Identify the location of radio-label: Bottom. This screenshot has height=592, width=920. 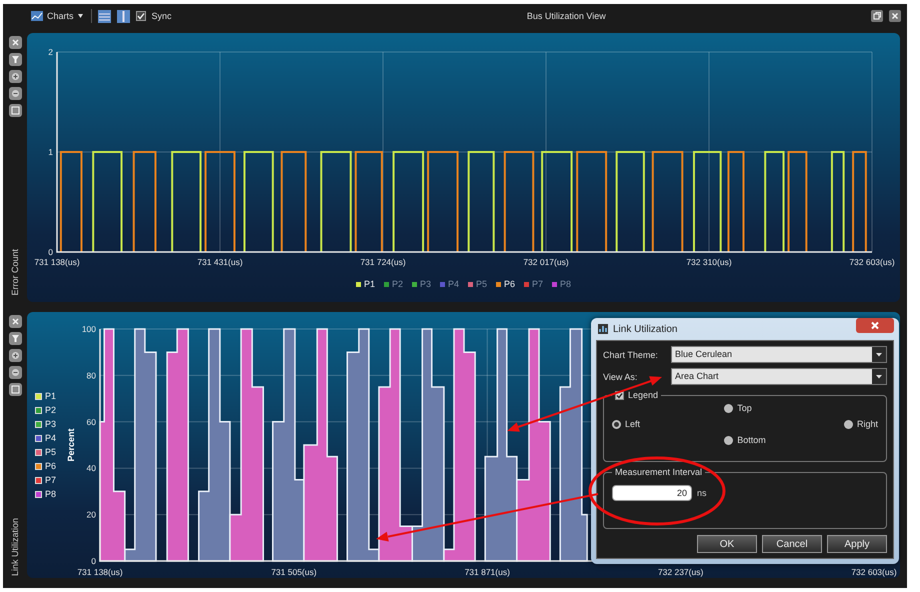
(751, 440).